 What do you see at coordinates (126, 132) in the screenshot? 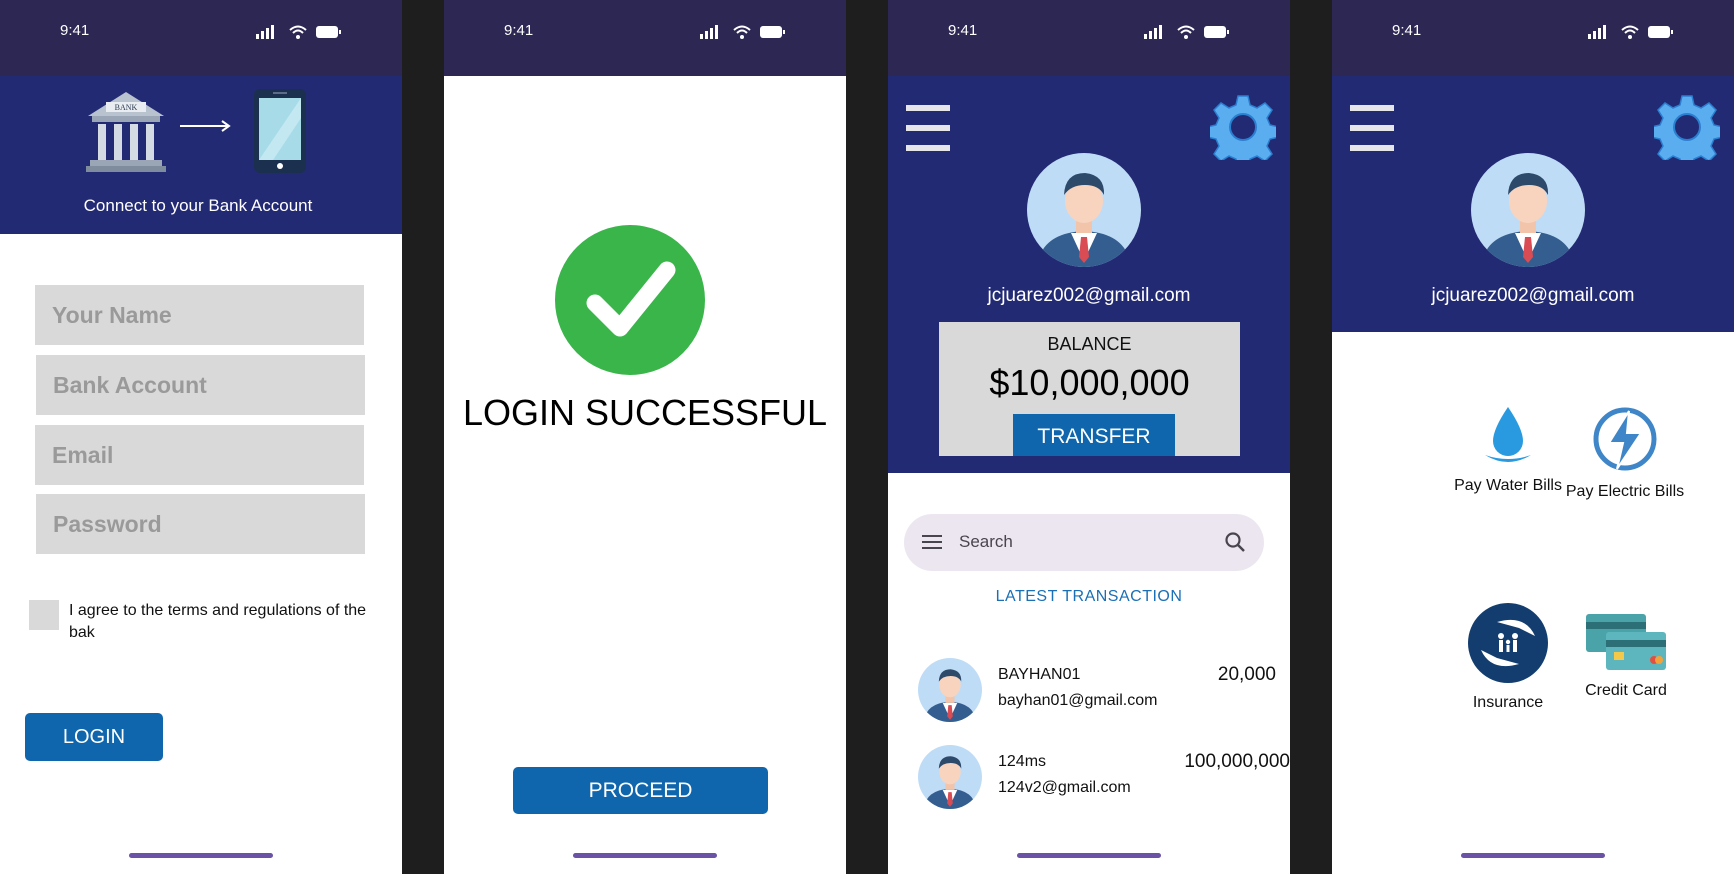
I see `bank-icon: BANK` at bounding box center [126, 132].